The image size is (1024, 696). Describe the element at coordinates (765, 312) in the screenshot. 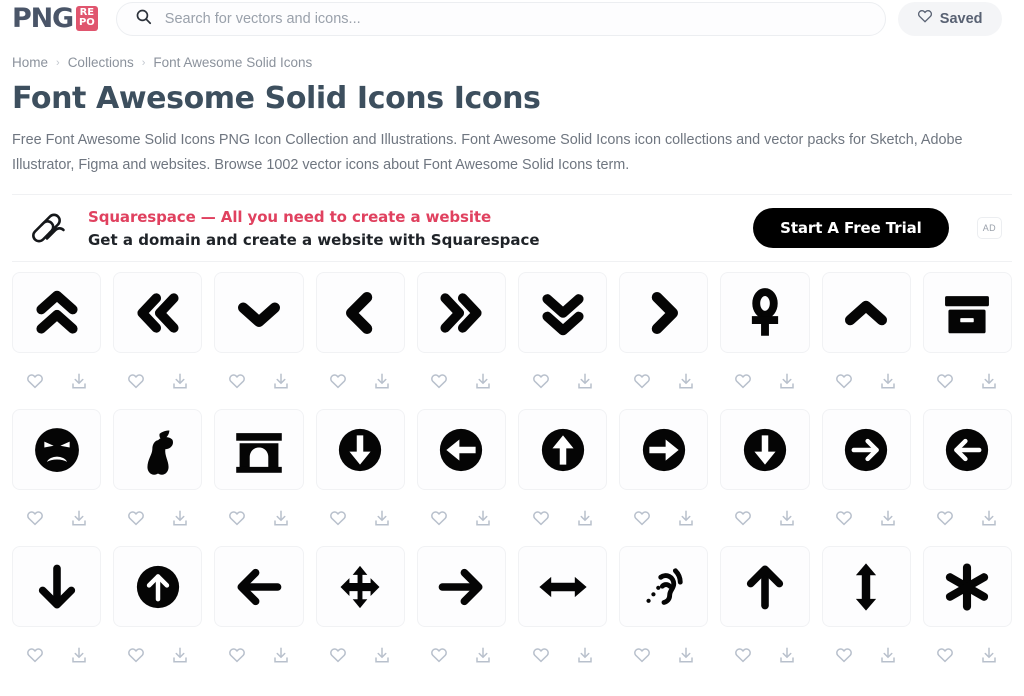

I see `icon-card-ankh` at that location.